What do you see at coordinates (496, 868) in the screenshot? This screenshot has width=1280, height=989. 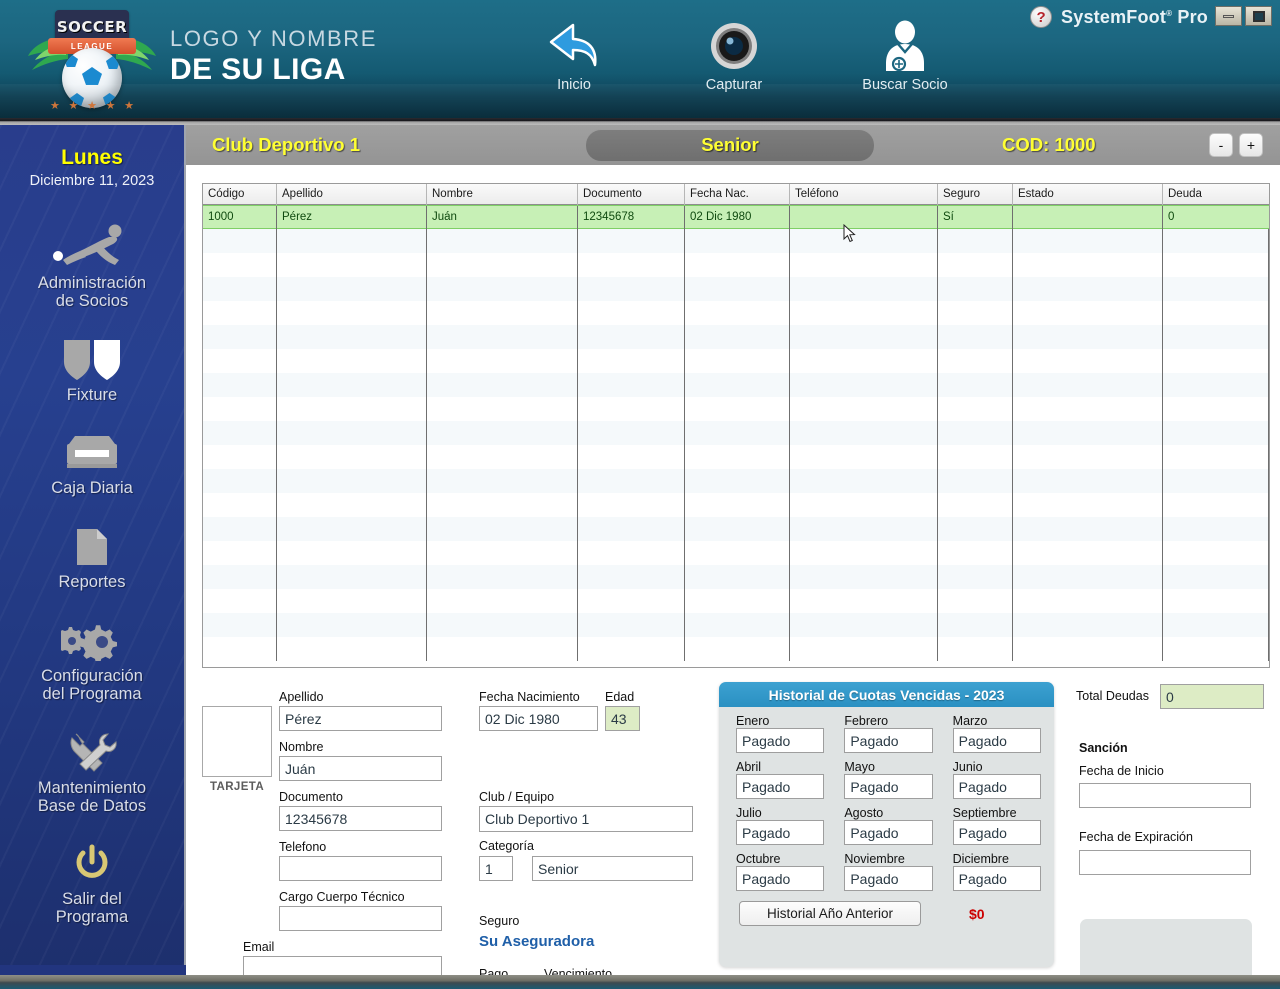 I see `categoria-numero-field: 1` at bounding box center [496, 868].